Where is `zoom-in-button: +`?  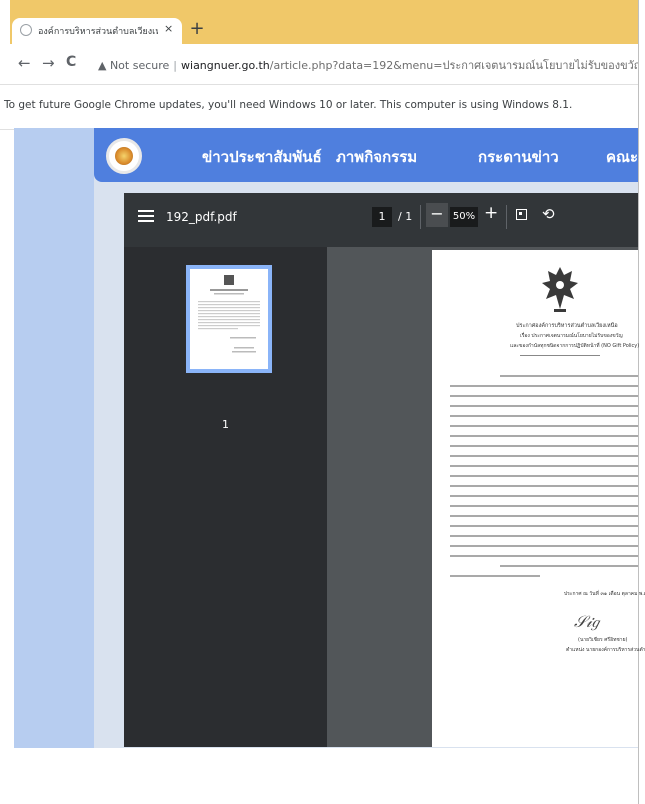 zoom-in-button: + is located at coordinates (491, 213).